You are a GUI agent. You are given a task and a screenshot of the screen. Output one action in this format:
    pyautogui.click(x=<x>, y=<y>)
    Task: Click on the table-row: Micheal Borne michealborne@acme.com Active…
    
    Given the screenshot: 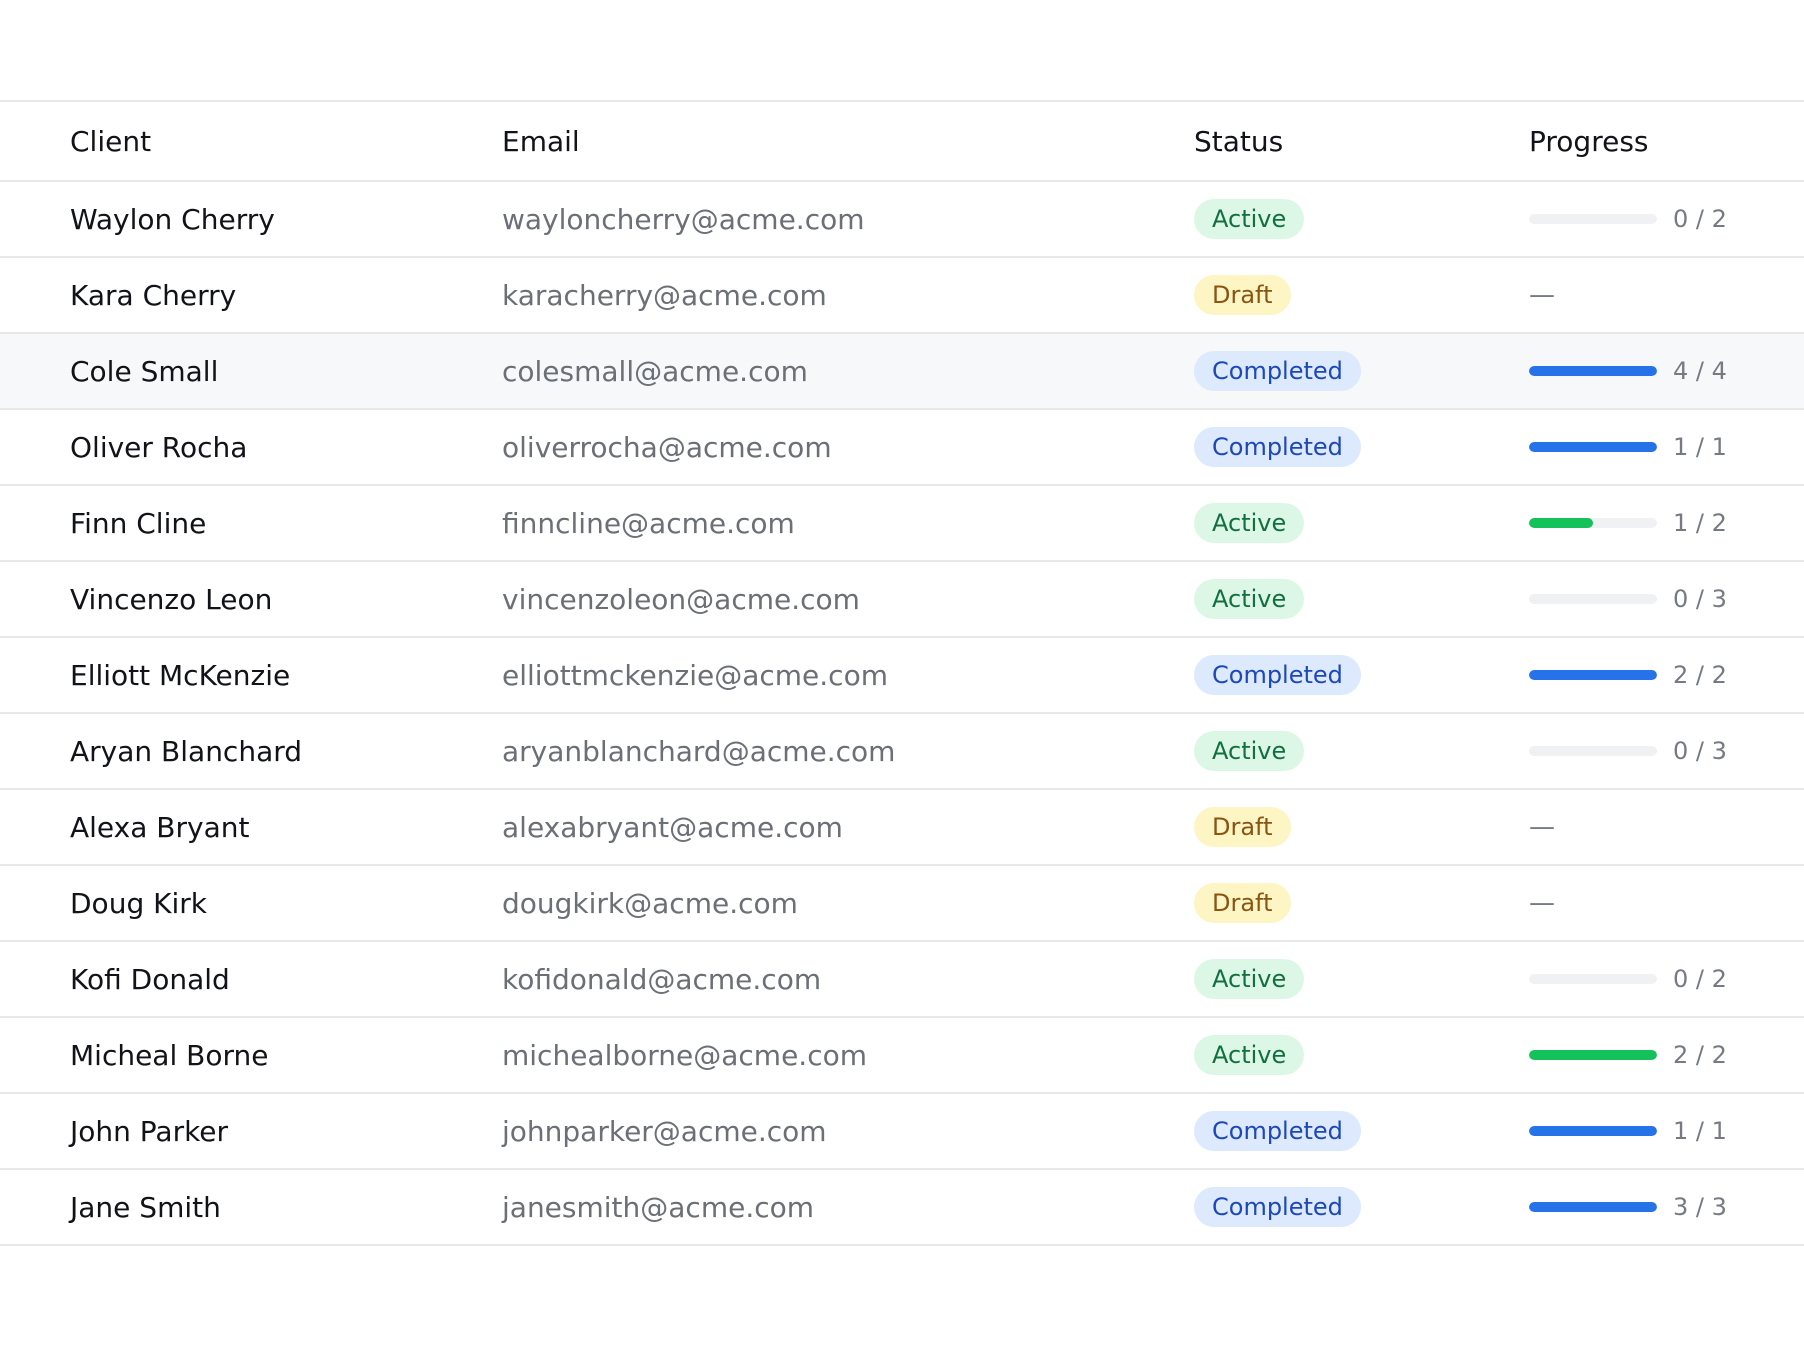 What is the action you would take?
    pyautogui.click(x=902, y=1056)
    